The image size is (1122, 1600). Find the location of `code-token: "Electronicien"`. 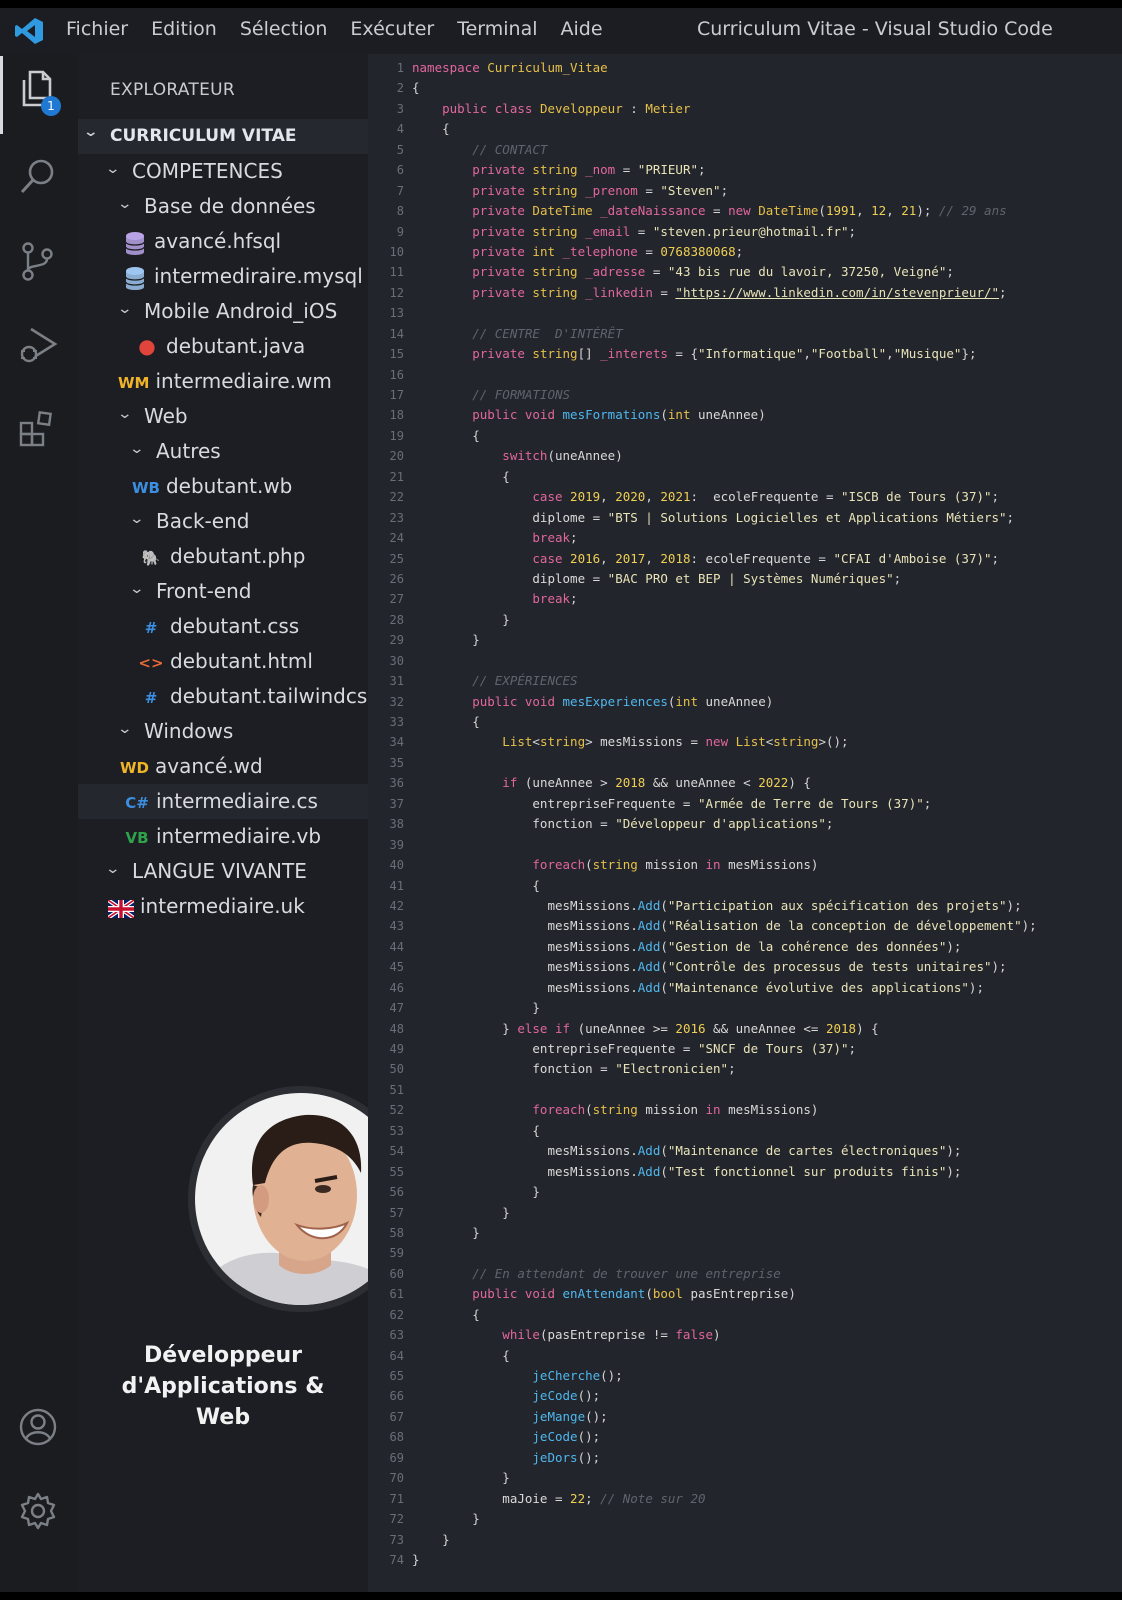

code-token: "Electronicien" is located at coordinates (672, 1069).